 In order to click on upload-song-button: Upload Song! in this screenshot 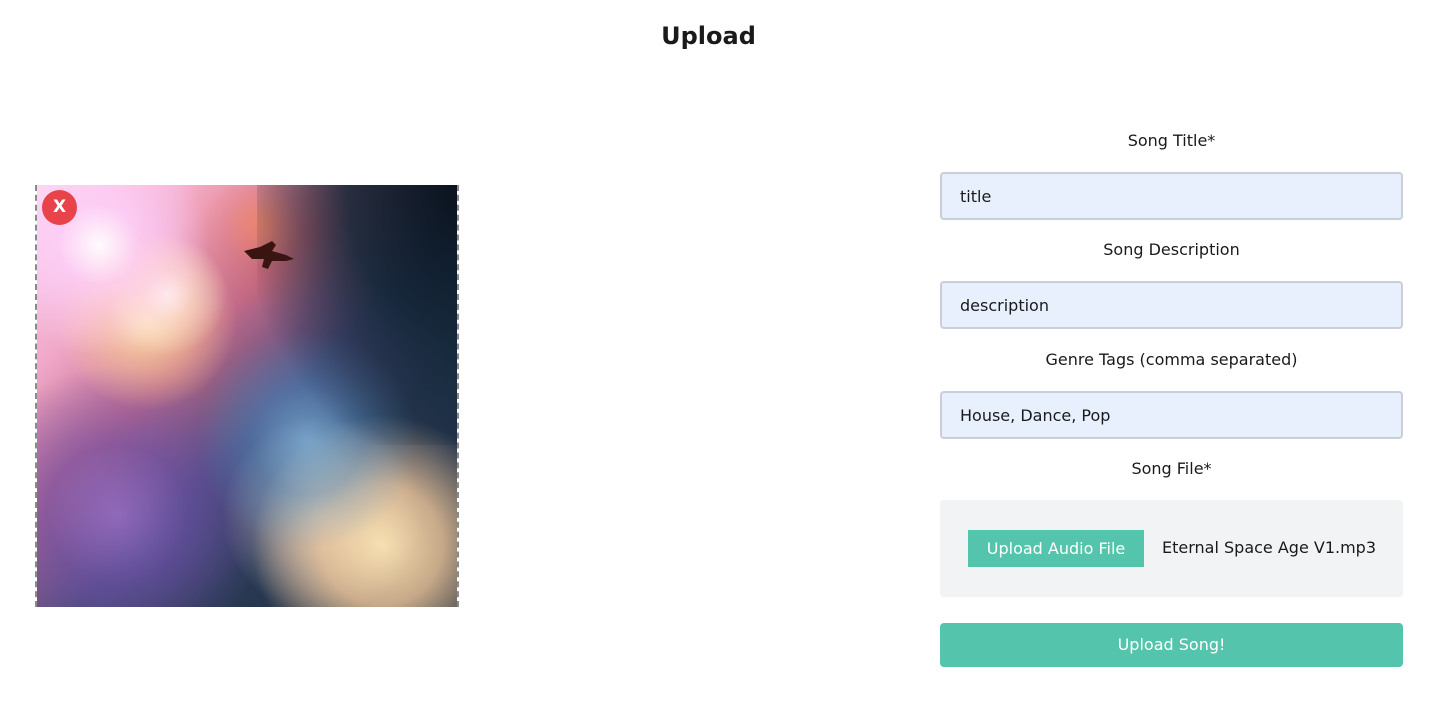, I will do `click(1171, 645)`.